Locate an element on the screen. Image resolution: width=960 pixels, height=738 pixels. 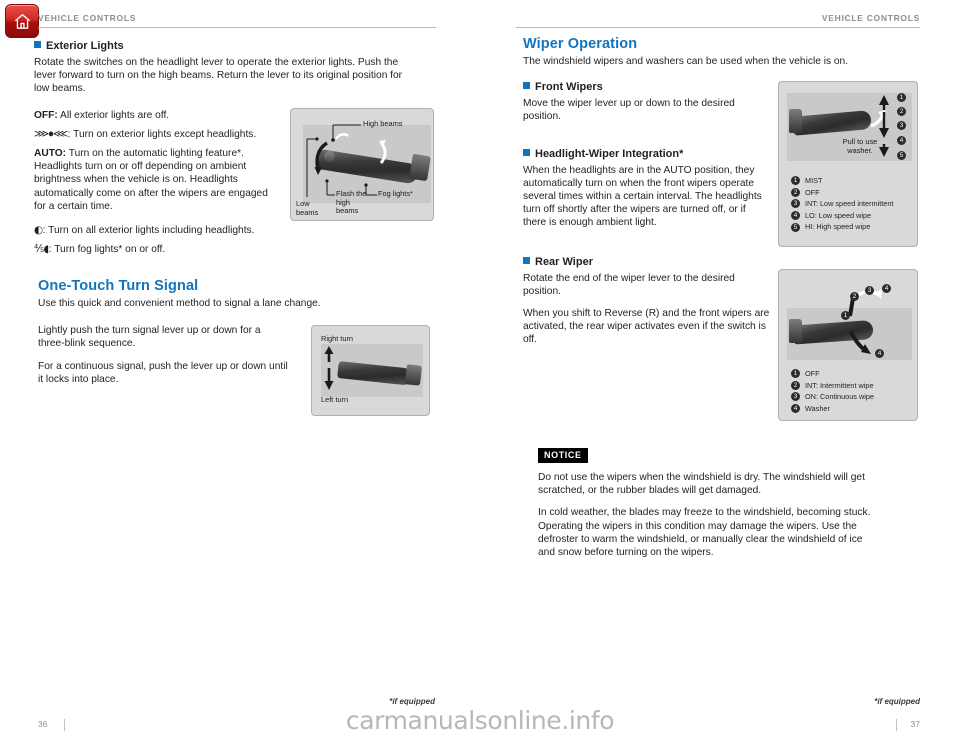
one-touch-turn-signal-heading: One-Touch Turn Signal is located at coordinates (118, 286).